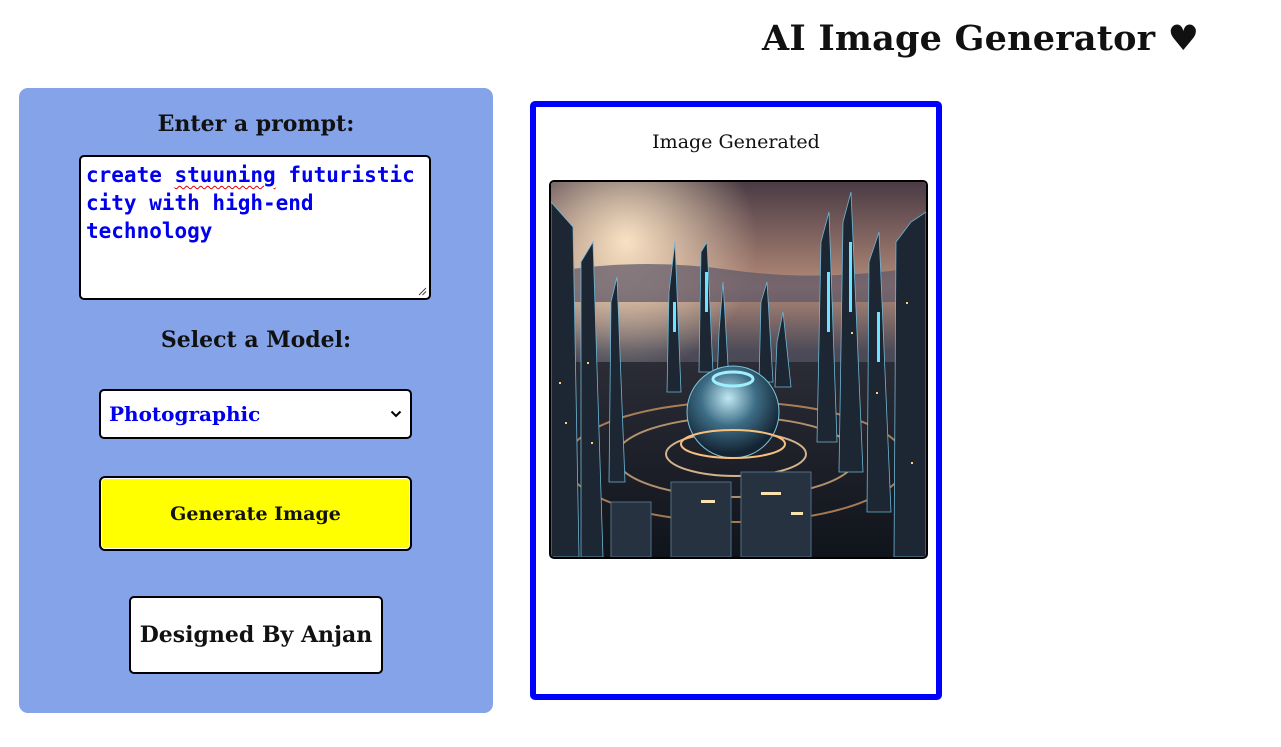 This screenshot has height=747, width=1281. Describe the element at coordinates (736, 142) in the screenshot. I see `result-label: Image Generated` at that location.